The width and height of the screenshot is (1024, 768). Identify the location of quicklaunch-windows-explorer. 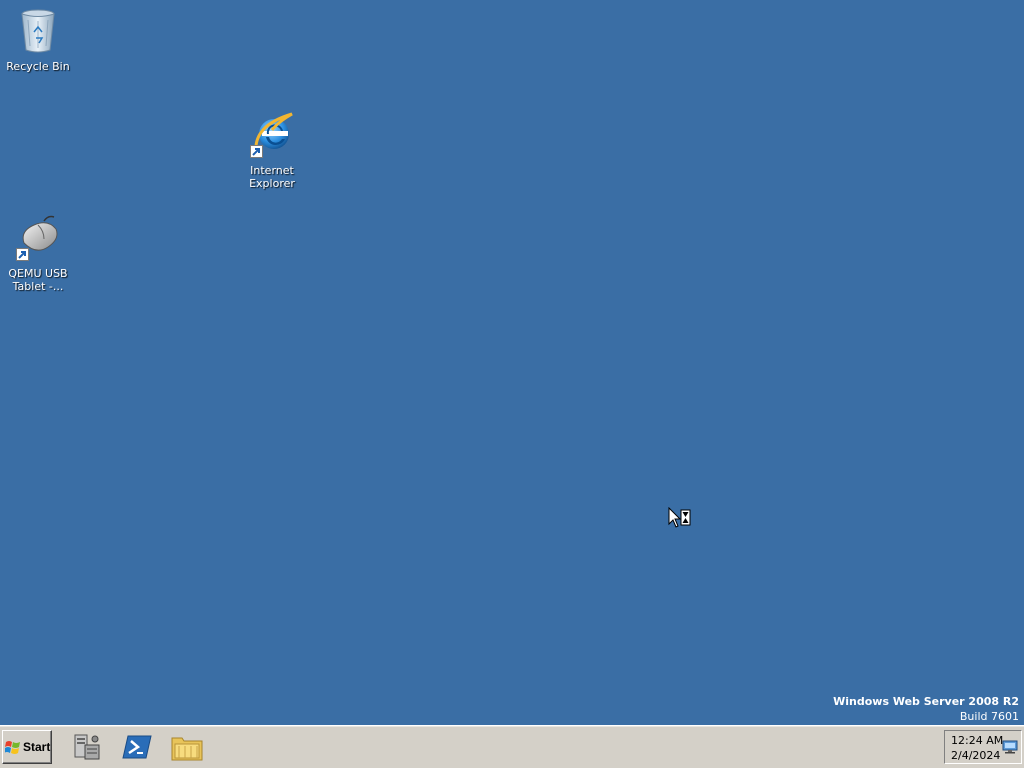
(187, 747).